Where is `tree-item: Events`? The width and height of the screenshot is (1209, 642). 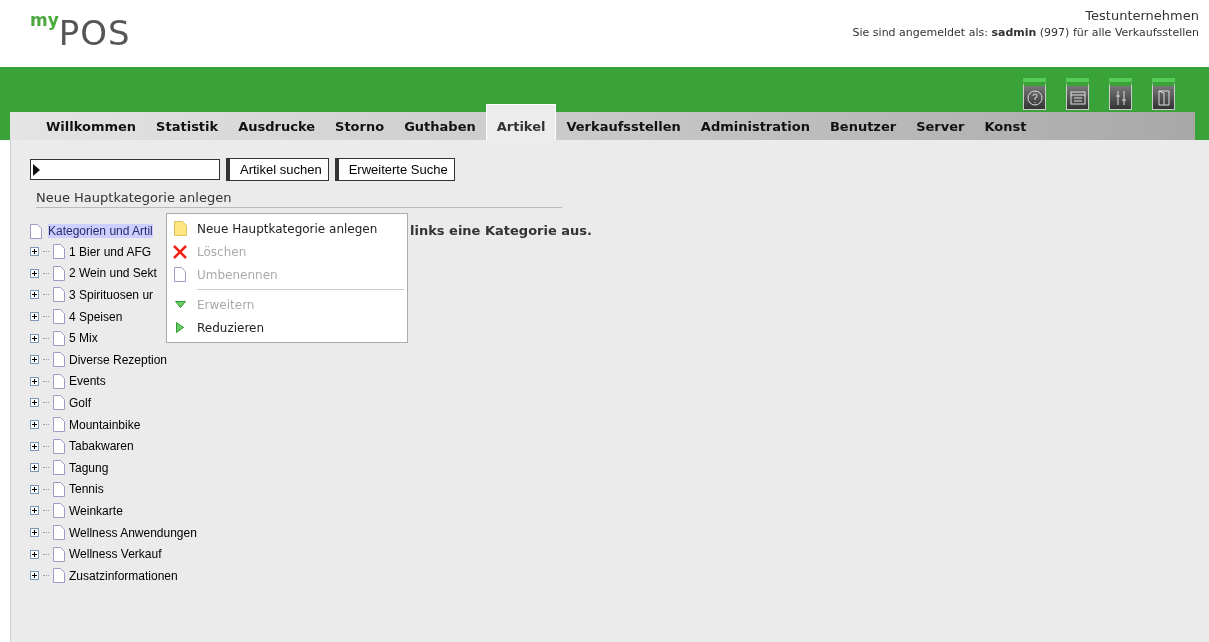 tree-item: Events is located at coordinates (87, 381).